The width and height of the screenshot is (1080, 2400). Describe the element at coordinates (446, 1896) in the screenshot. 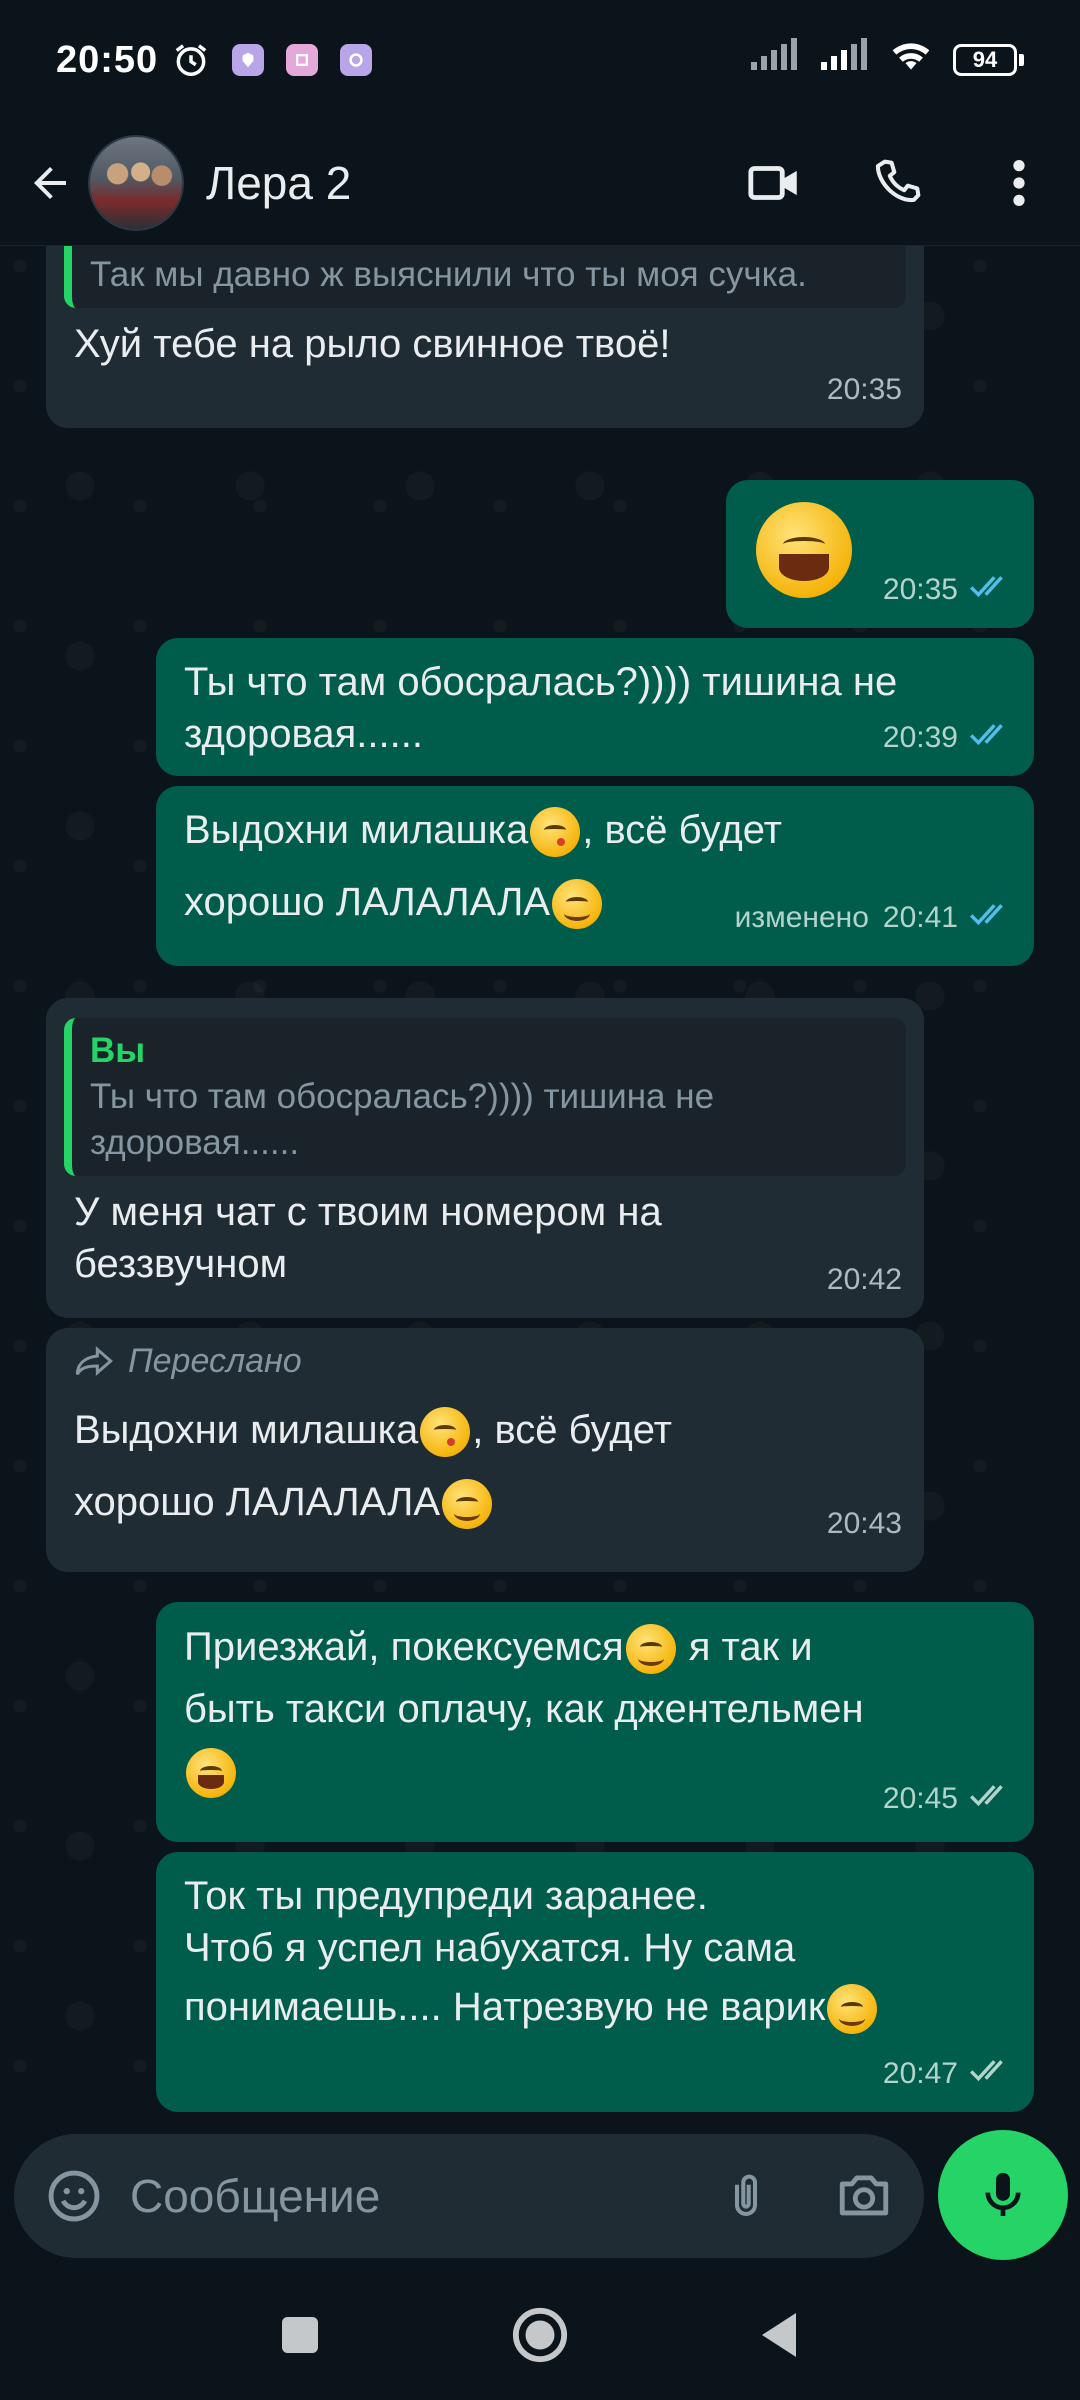

I see `message-text: Ток ты предупреди заранее.` at that location.